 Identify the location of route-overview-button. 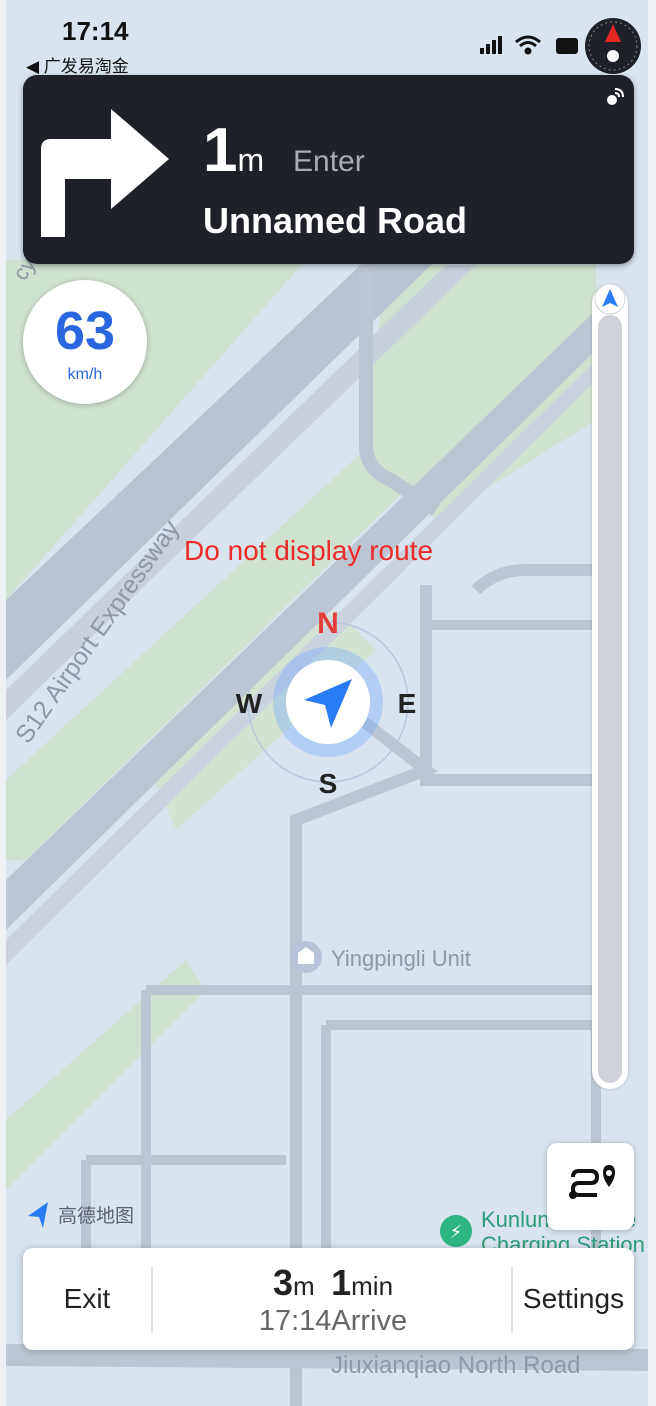
(590, 1186).